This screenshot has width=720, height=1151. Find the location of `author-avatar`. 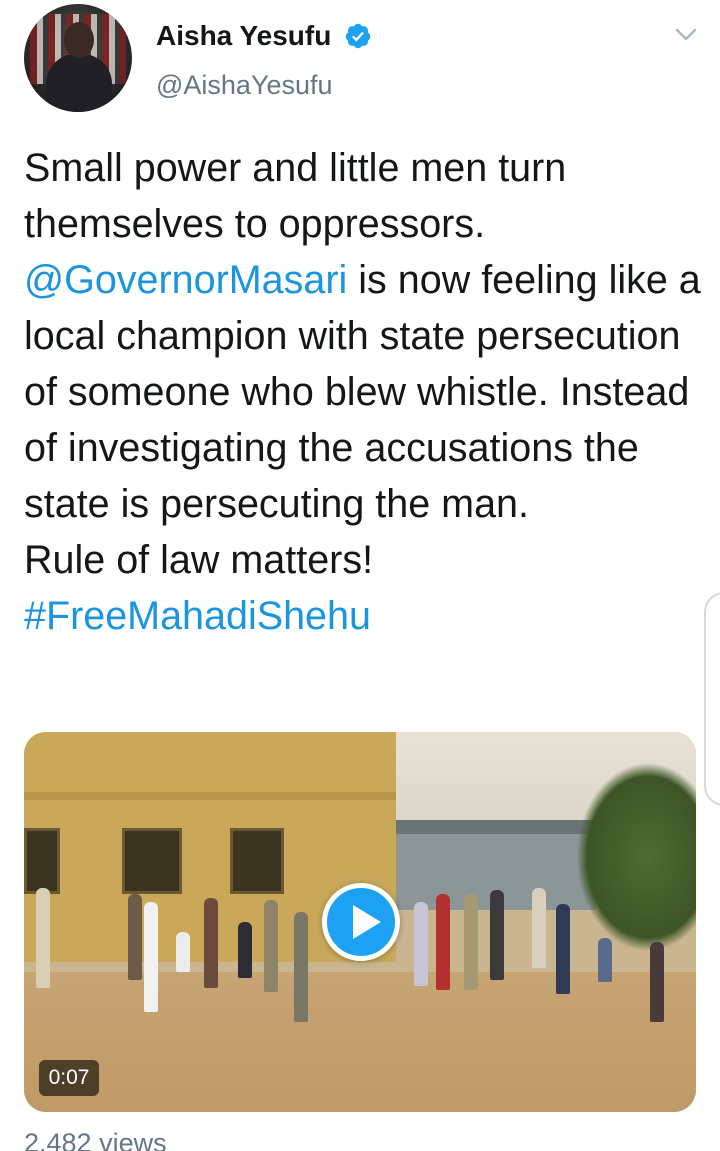

author-avatar is located at coordinates (78, 58).